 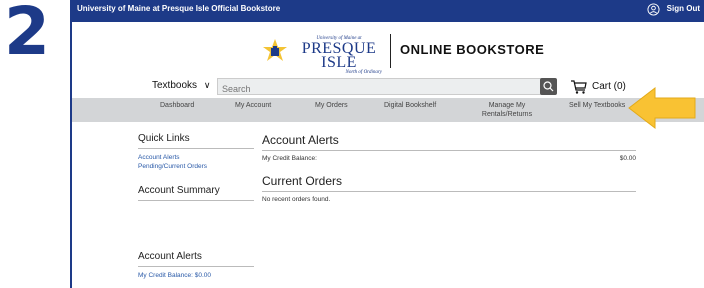 What do you see at coordinates (175, 85) in the screenshot?
I see `textbooks-label: Textbooks` at bounding box center [175, 85].